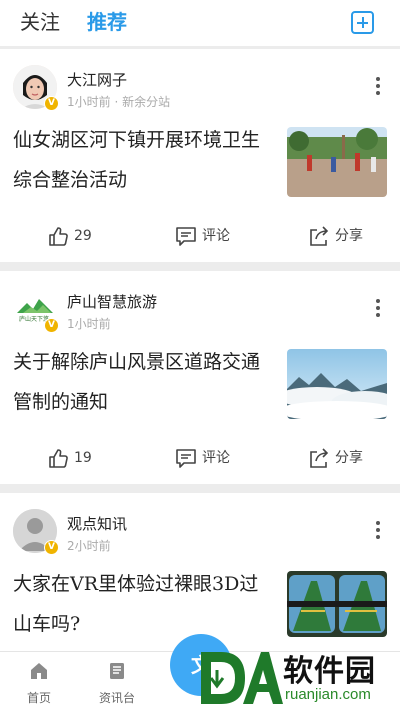  What do you see at coordinates (328, 694) in the screenshot?
I see `watermark-url: ruanjian.com` at bounding box center [328, 694].